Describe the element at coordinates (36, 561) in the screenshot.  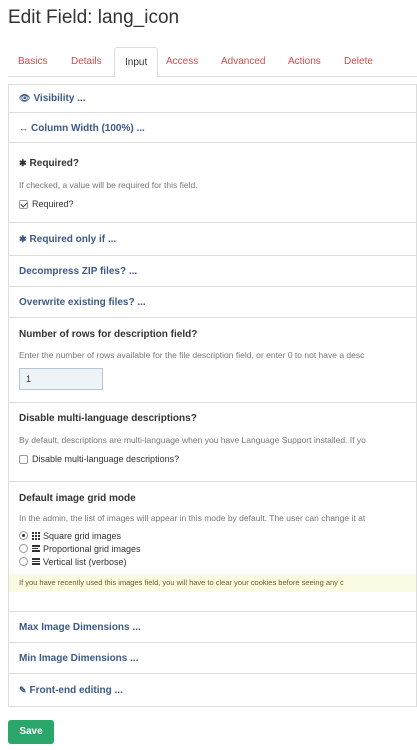
I see `list-icon` at that location.